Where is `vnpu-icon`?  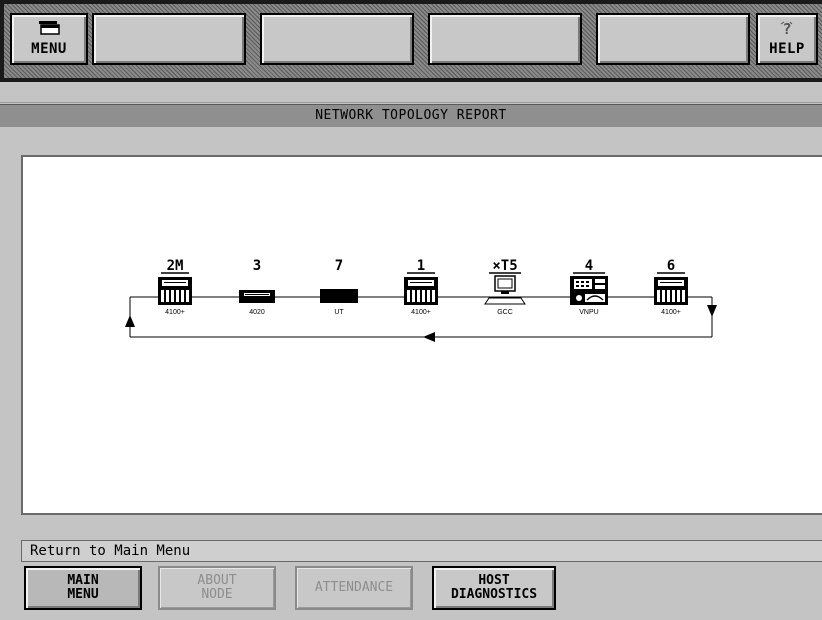 vnpu-icon is located at coordinates (589, 290).